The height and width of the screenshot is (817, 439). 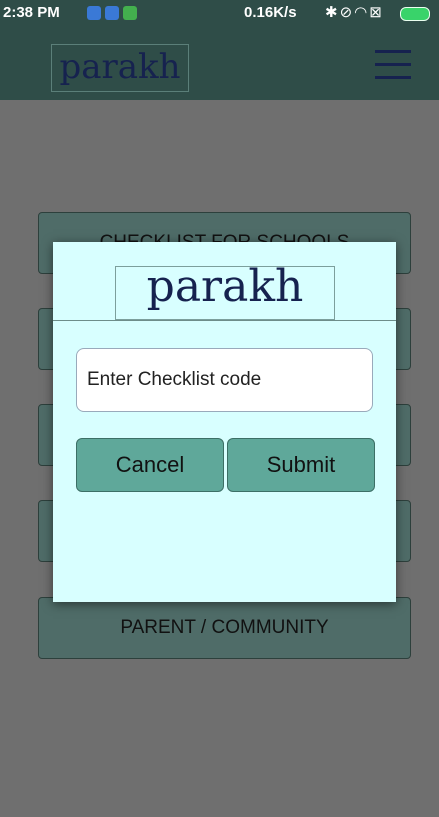 I want to click on hamburger-menu-icon, so click(x=393, y=65).